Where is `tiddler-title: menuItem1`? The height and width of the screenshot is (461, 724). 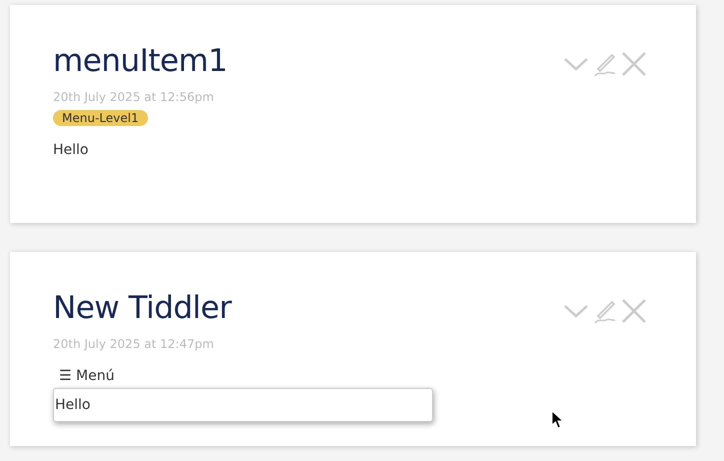 tiddler-title: menuItem1 is located at coordinates (140, 61).